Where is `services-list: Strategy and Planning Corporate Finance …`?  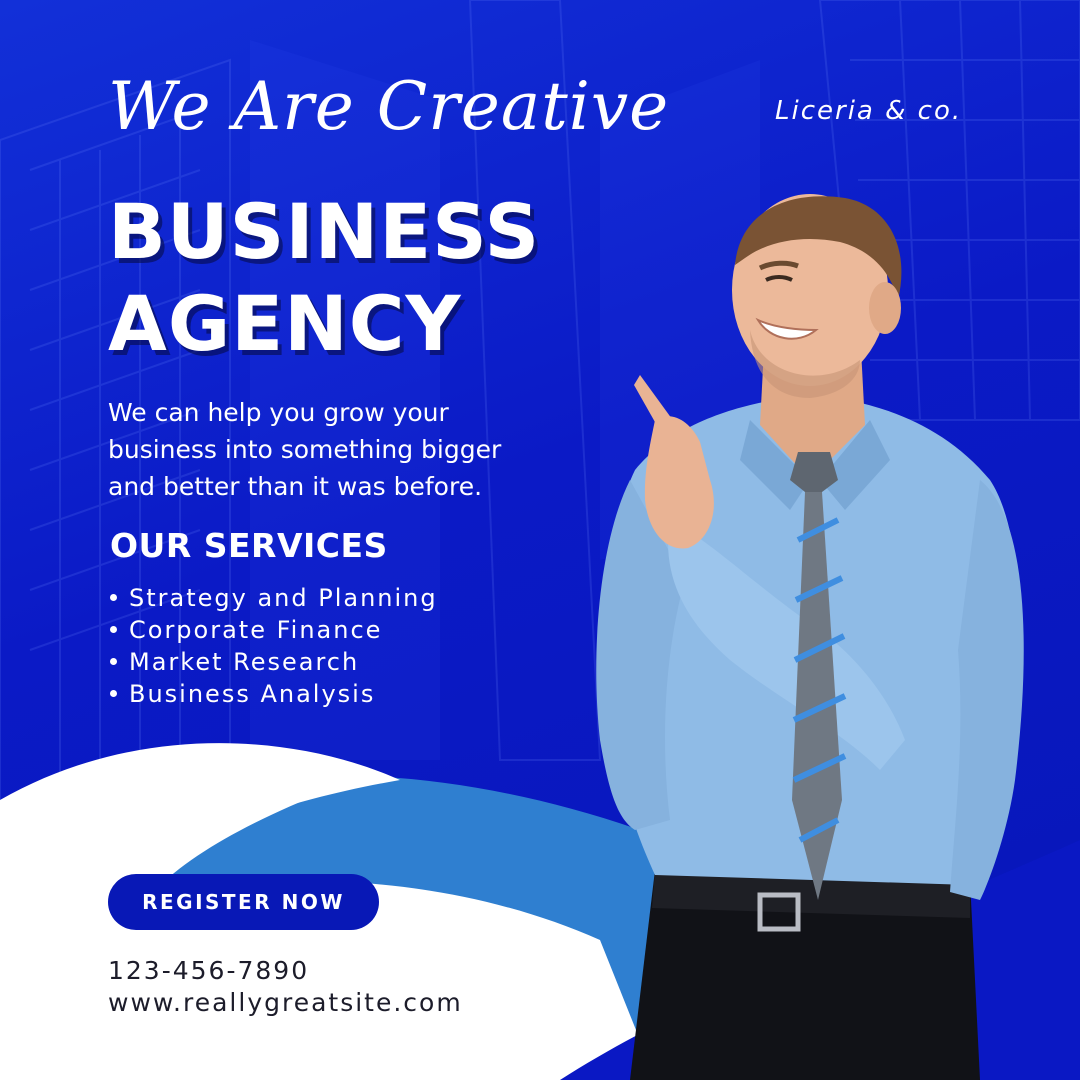
services-list: Strategy and Planning Corporate Finance … is located at coordinates (273, 646).